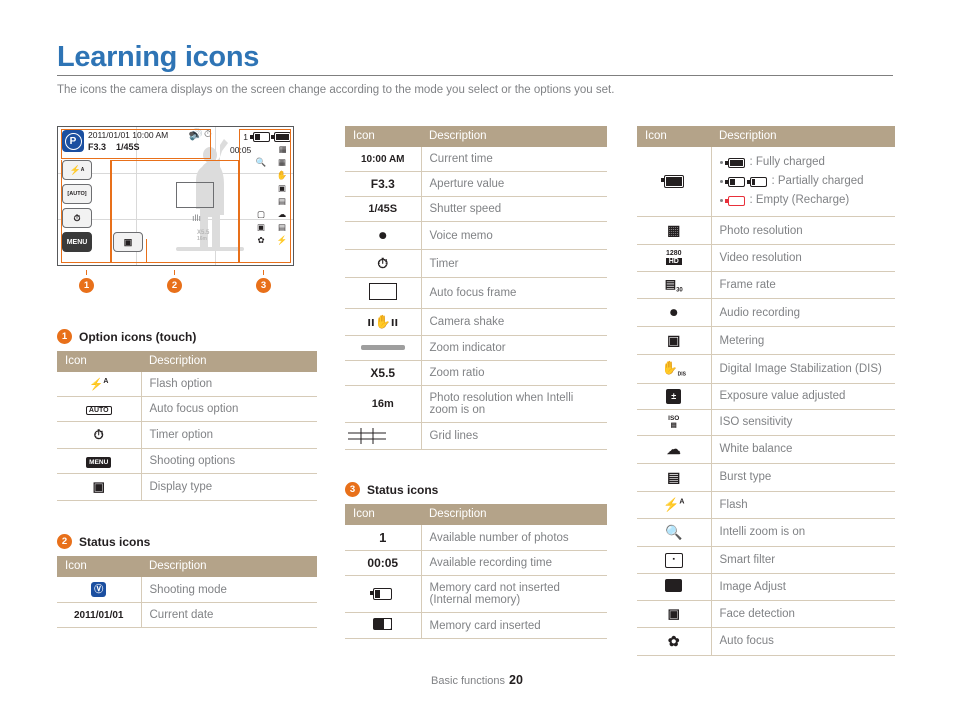 The width and height of the screenshot is (954, 720). I want to click on burst-type-icon: ▤, so click(674, 477).